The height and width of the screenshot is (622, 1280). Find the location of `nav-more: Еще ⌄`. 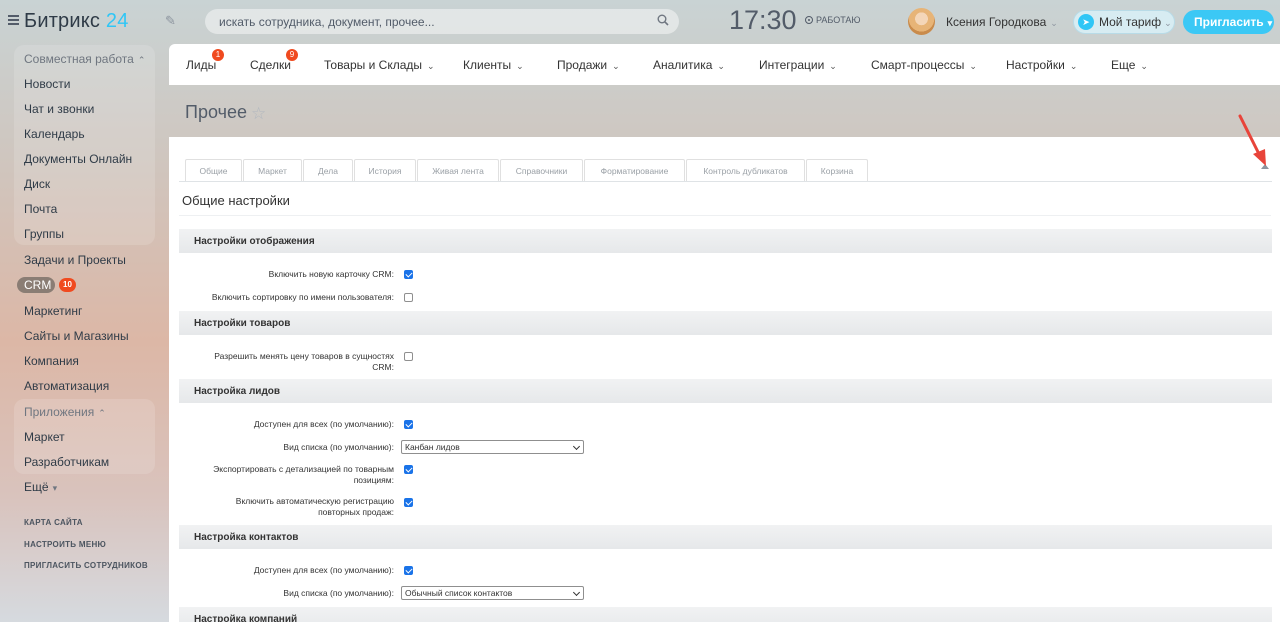

nav-more: Еще ⌄ is located at coordinates (1129, 65).